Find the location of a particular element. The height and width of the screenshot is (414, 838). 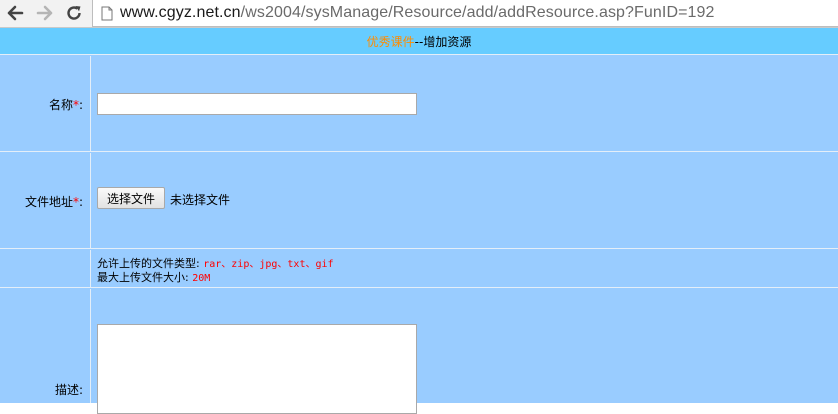

page-icon is located at coordinates (107, 13).